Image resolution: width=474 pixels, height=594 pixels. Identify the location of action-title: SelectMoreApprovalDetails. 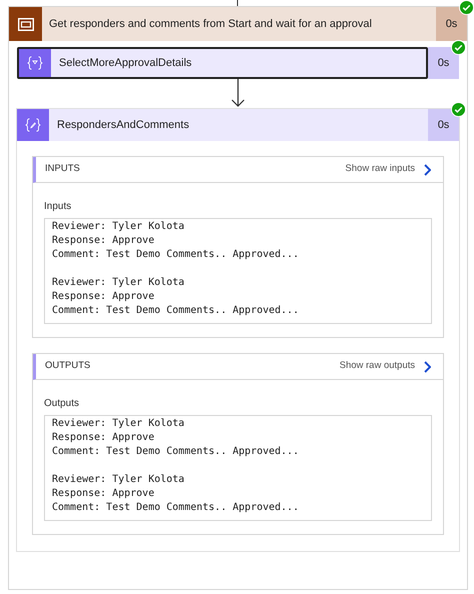
(125, 63).